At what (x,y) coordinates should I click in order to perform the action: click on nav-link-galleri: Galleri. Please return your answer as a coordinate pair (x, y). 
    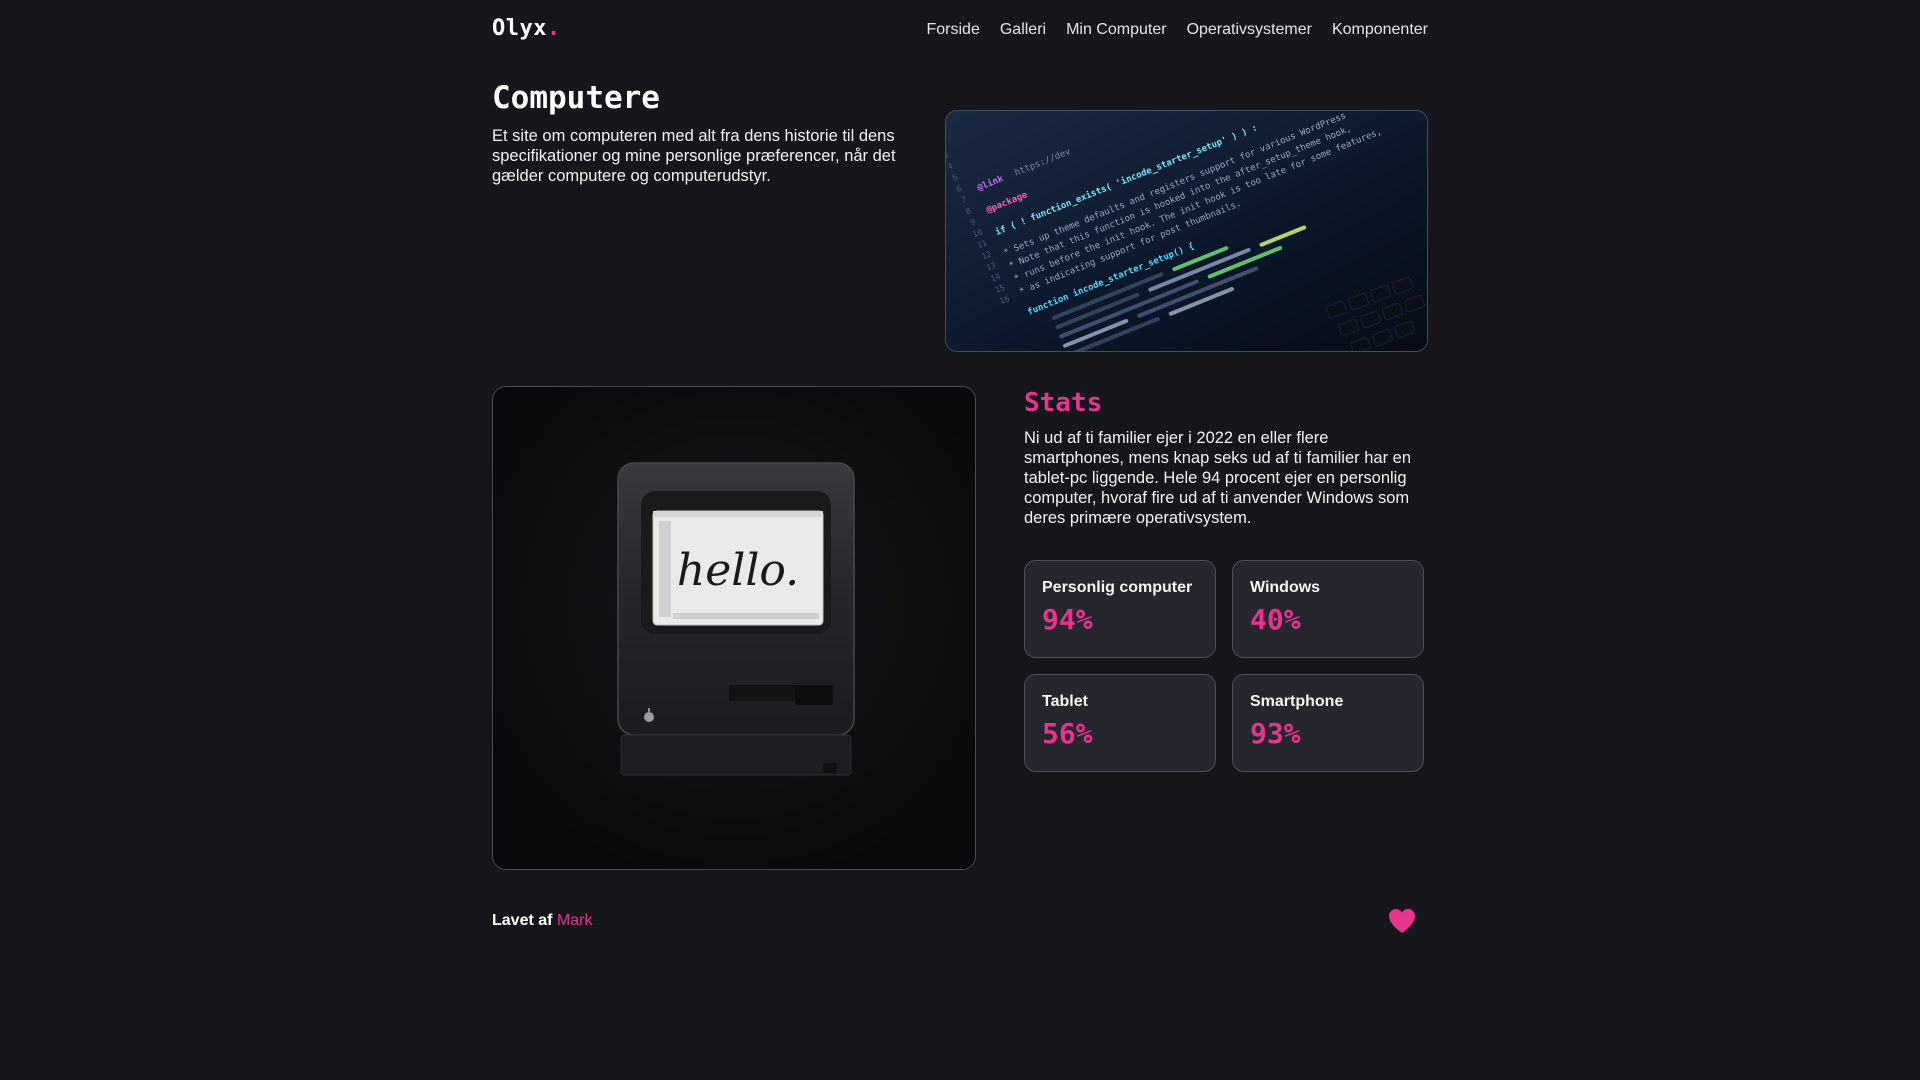
    Looking at the image, I should click on (1023, 30).